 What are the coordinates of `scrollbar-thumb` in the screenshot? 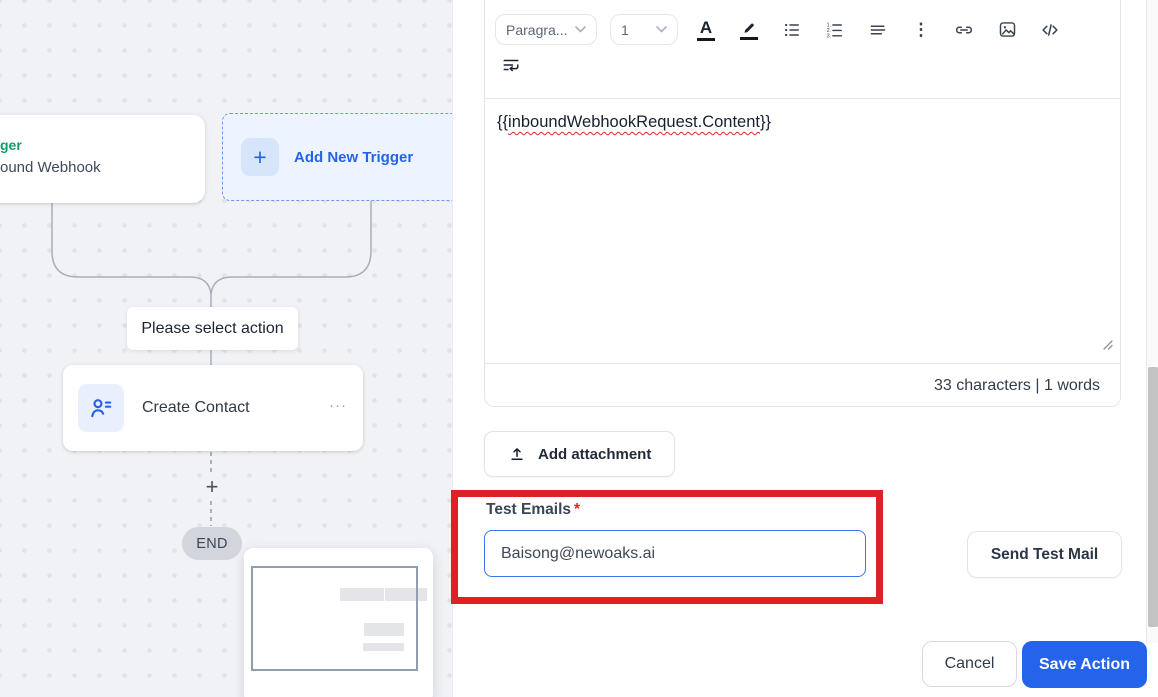 It's located at (1153, 497).